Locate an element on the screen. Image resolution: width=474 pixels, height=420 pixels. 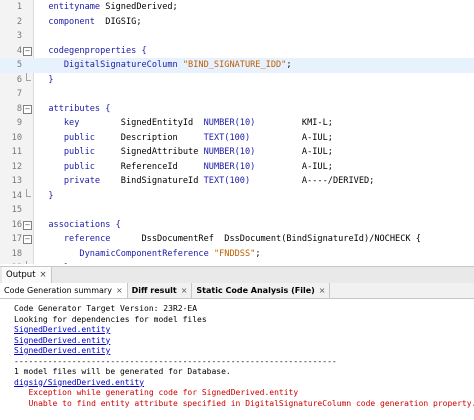
code-token: component is located at coordinates (77, 21).